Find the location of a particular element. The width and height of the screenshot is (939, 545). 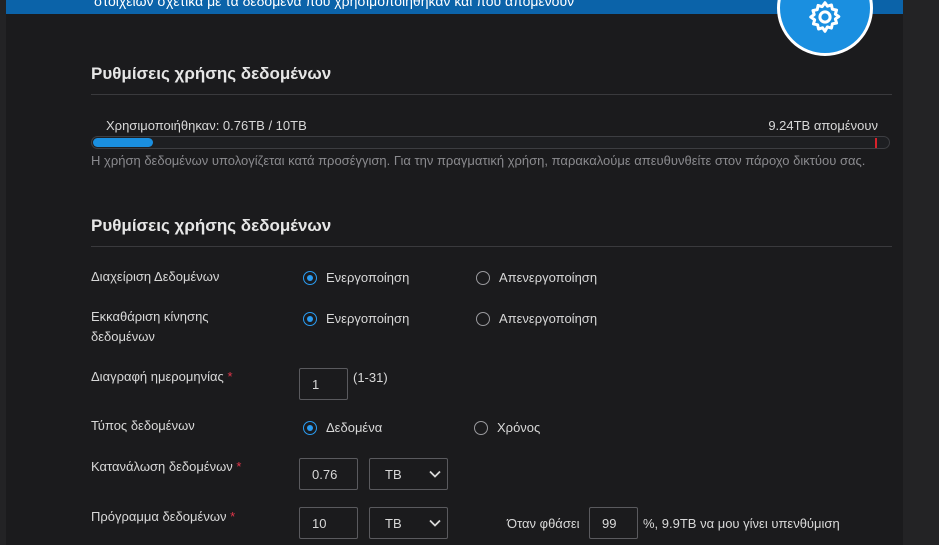

radio-label: Χρόνος is located at coordinates (519, 427).